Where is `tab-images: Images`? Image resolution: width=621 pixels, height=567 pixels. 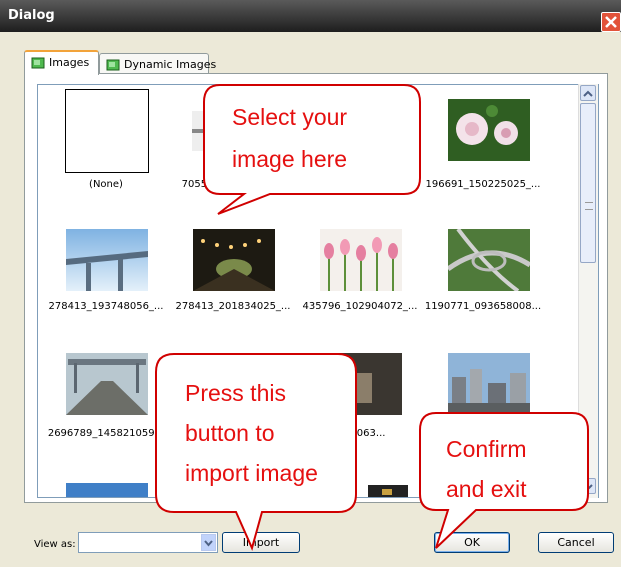
tab-images: Images is located at coordinates (61, 62).